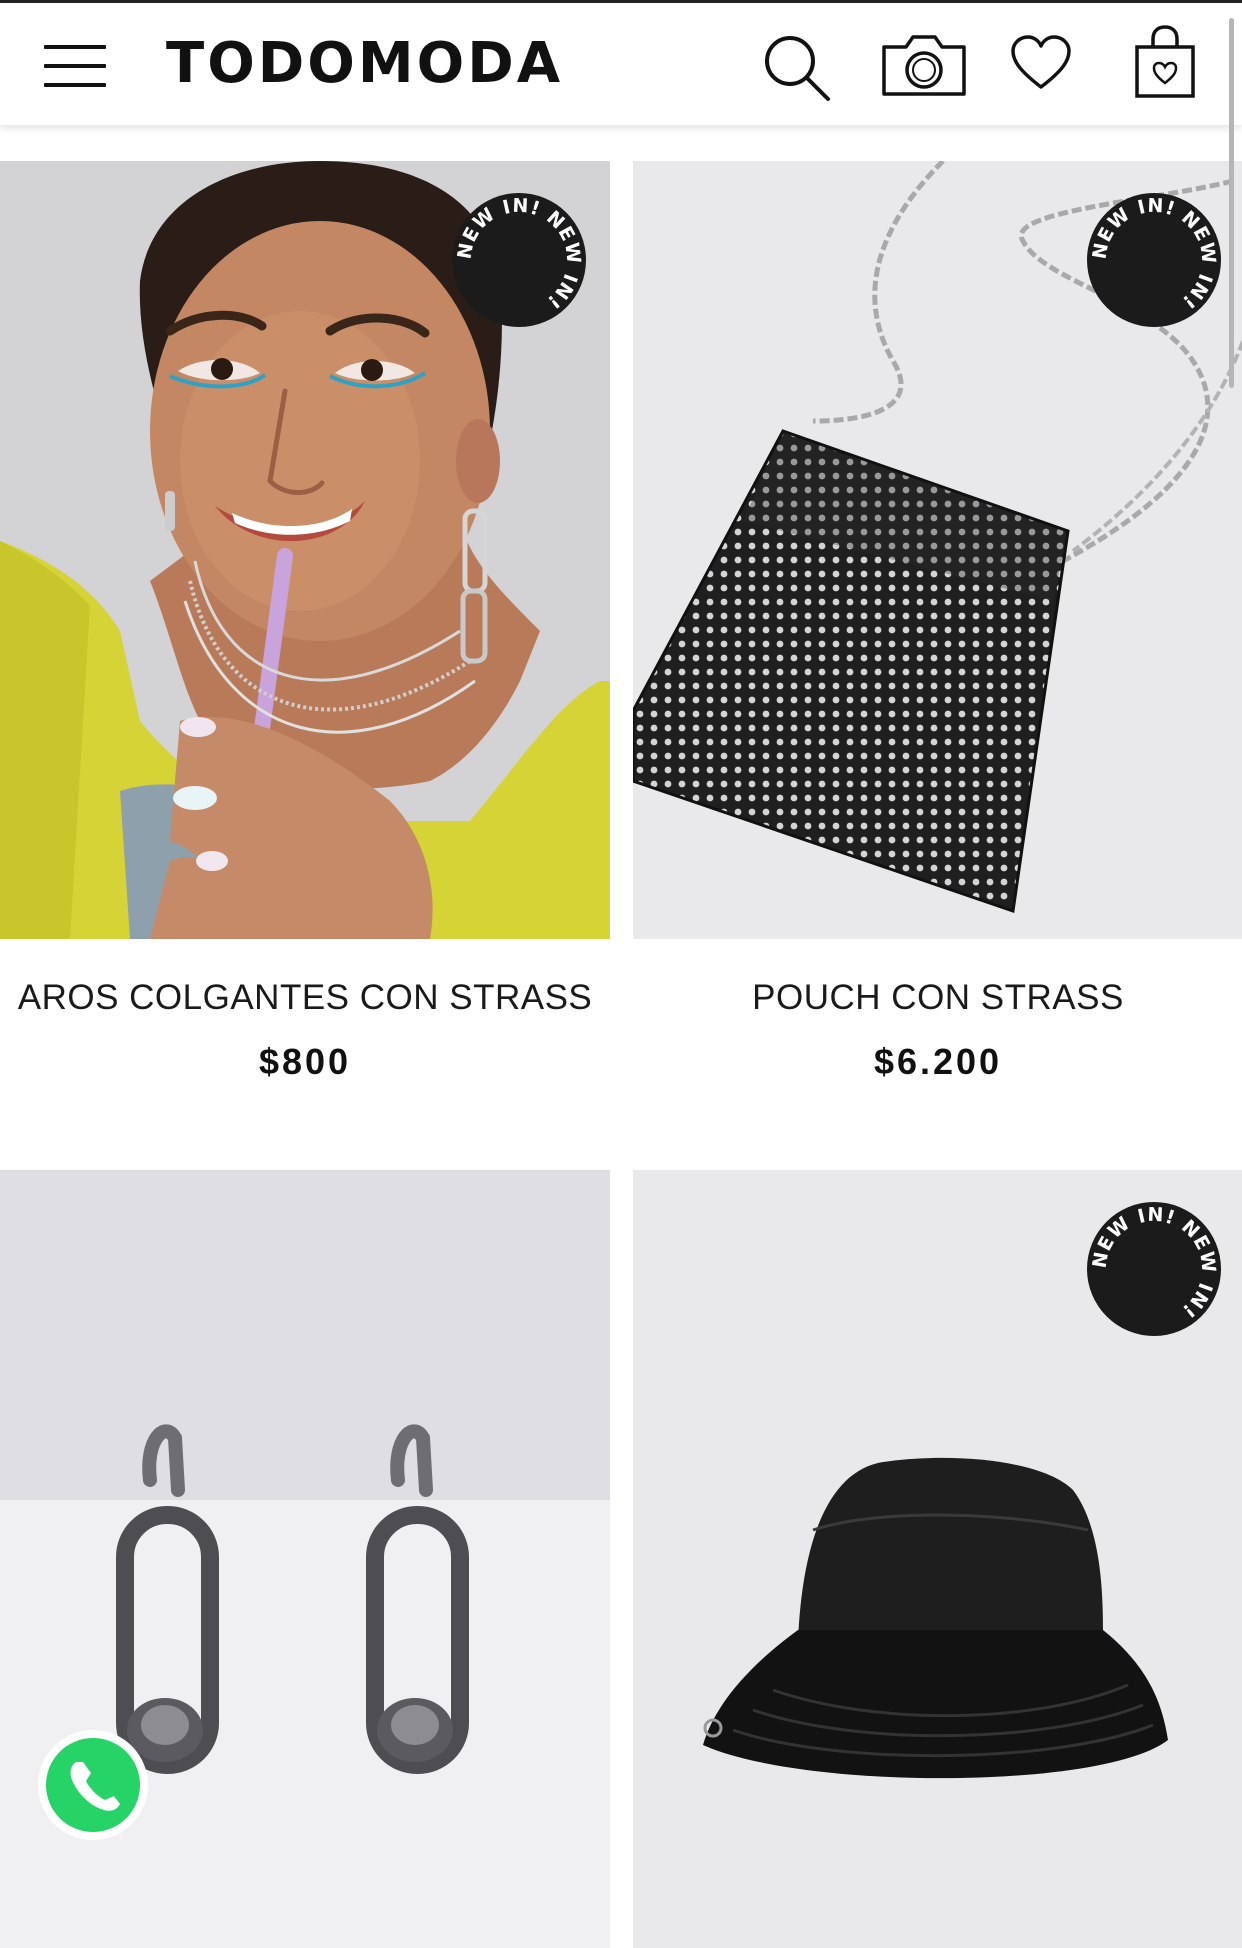 This screenshot has width=1242, height=1948. I want to click on product-price: $6.200, so click(938, 1061).